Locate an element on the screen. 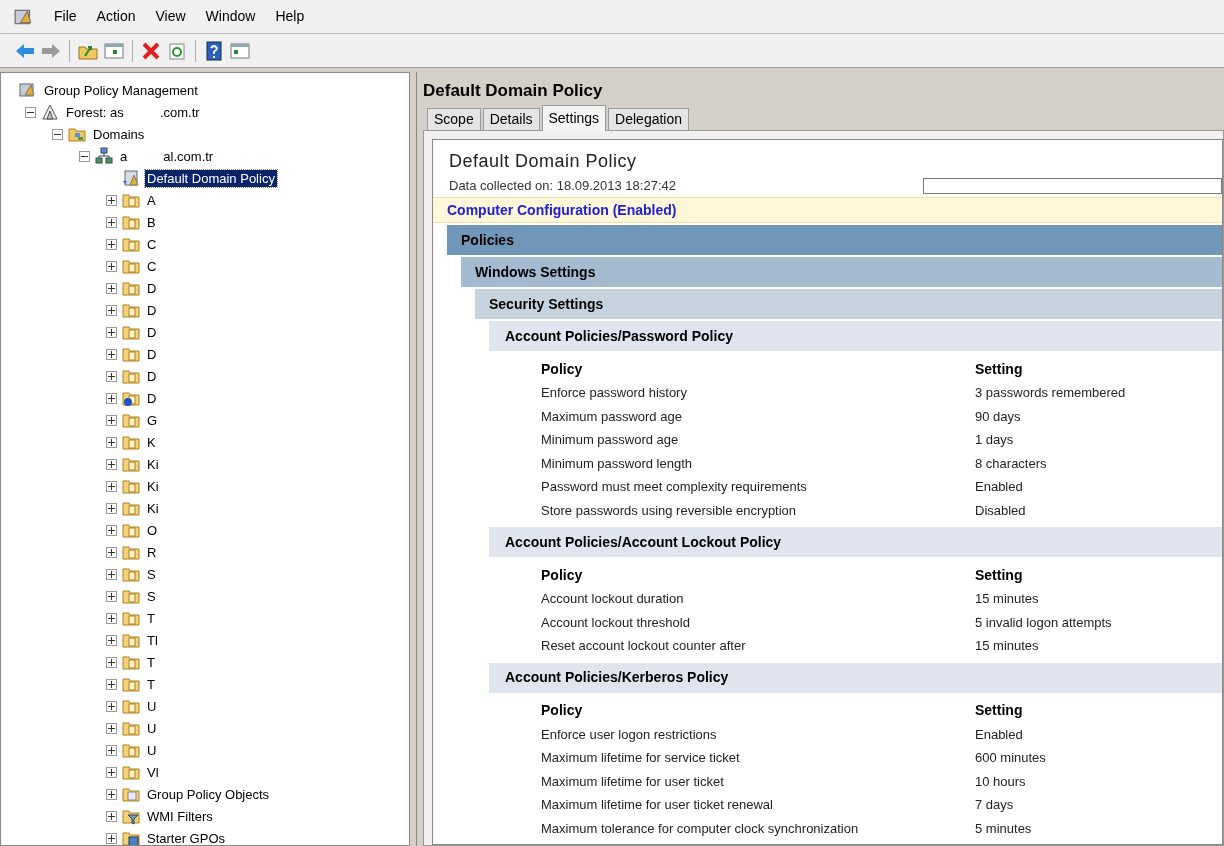 Image resolution: width=1224 pixels, height=846 pixels. table-cell-text: Maximum password age is located at coordinates (612, 416).